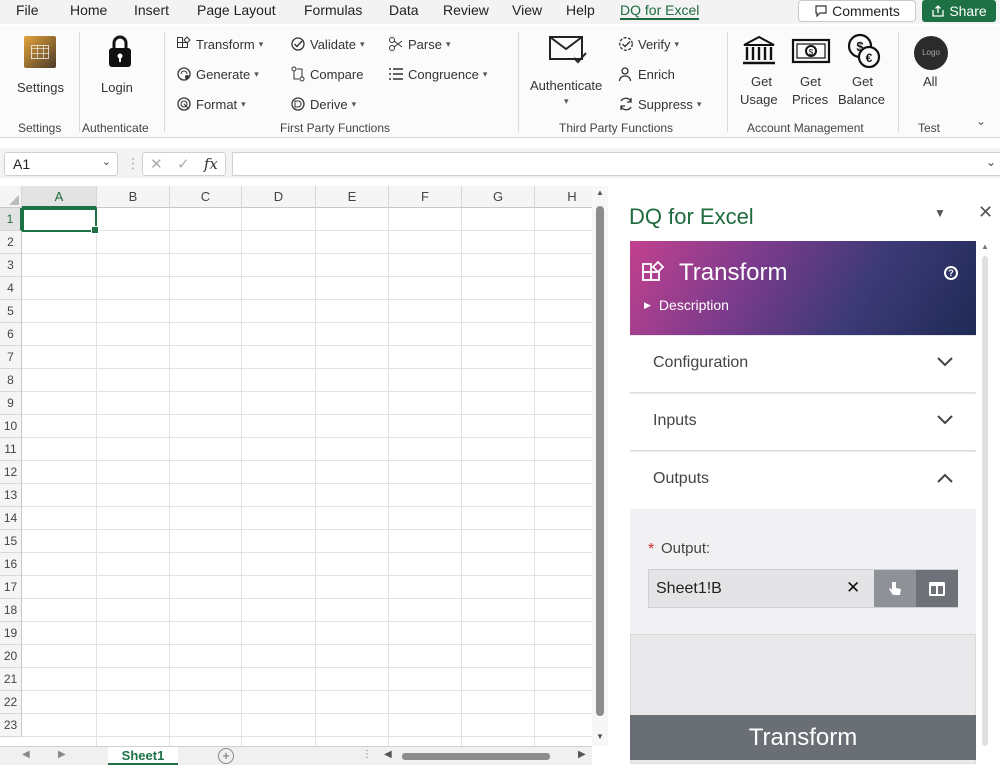 This screenshot has width=1000, height=765. Describe the element at coordinates (646, 74) in the screenshot. I see `enrich-ribbon-button: Enrich` at that location.